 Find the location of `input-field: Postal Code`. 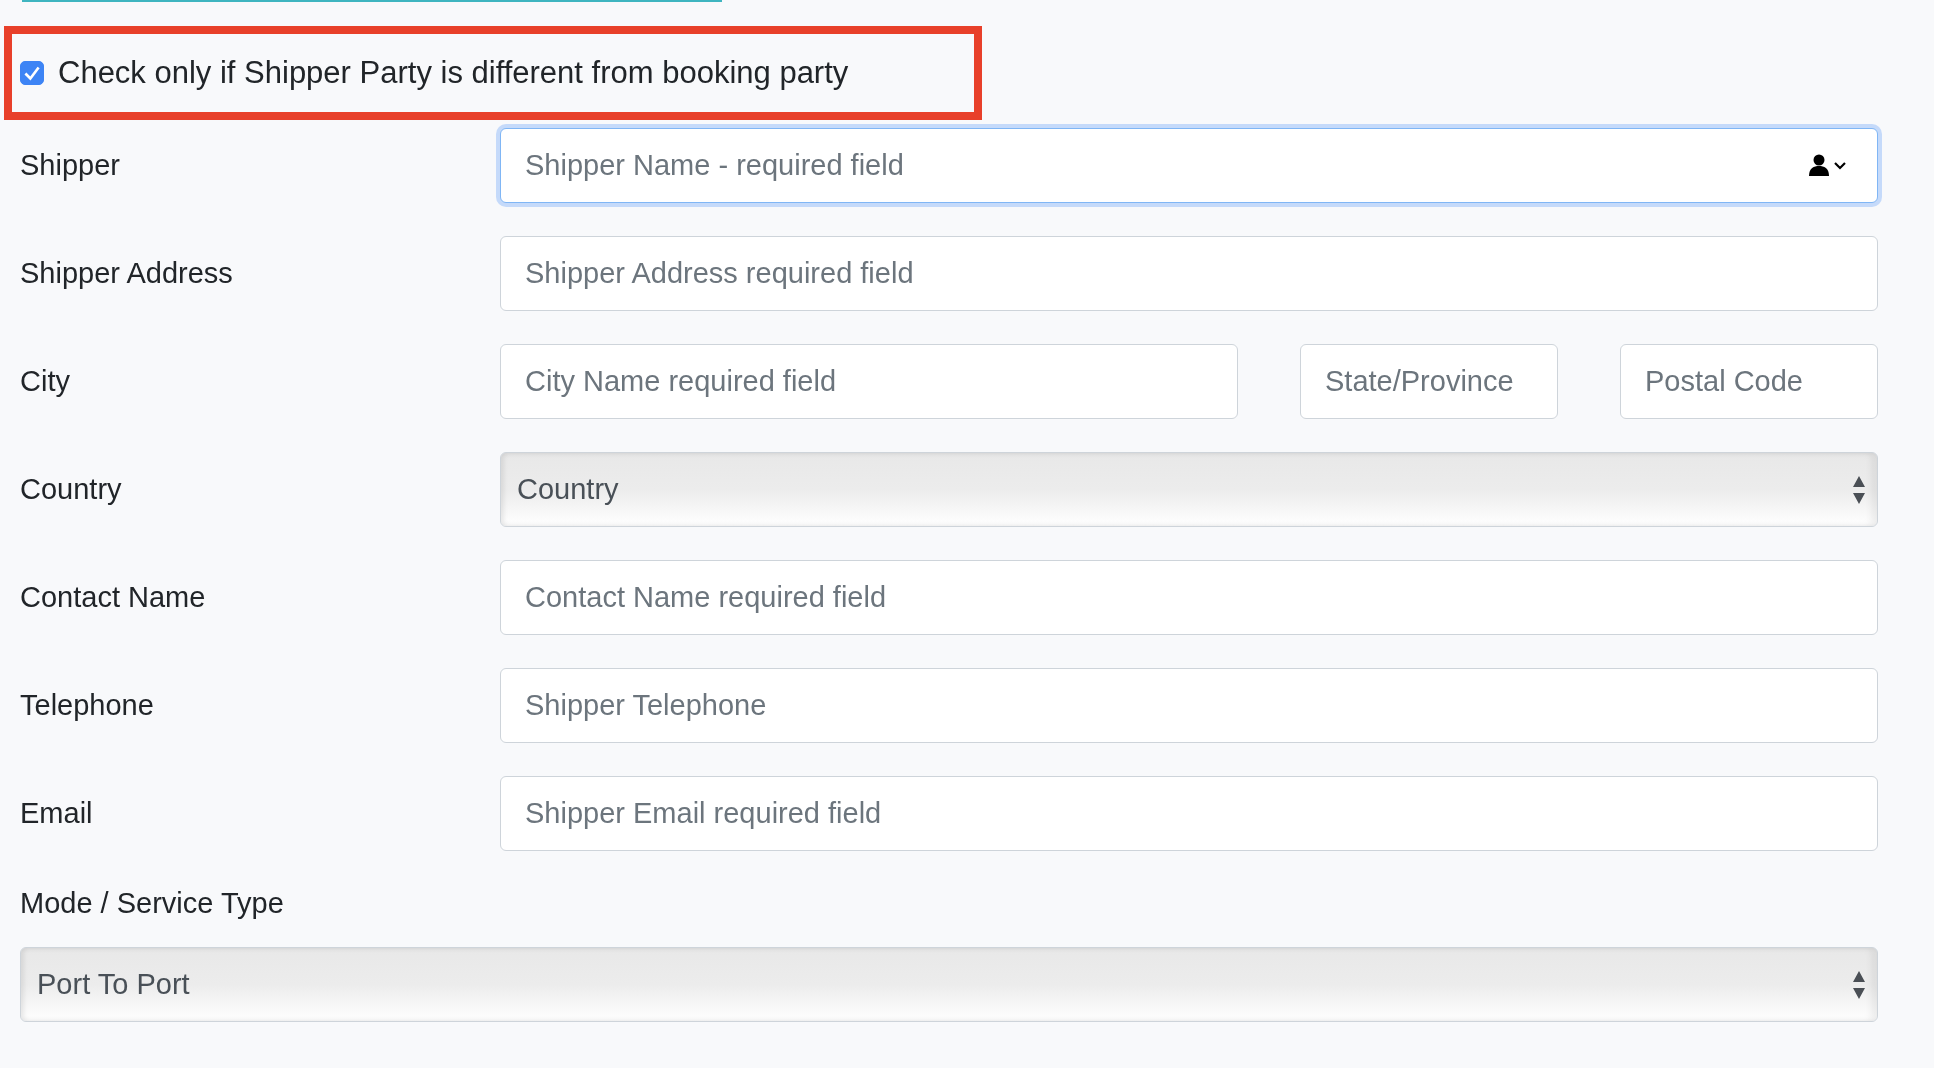

input-field: Postal Code is located at coordinates (1749, 381).